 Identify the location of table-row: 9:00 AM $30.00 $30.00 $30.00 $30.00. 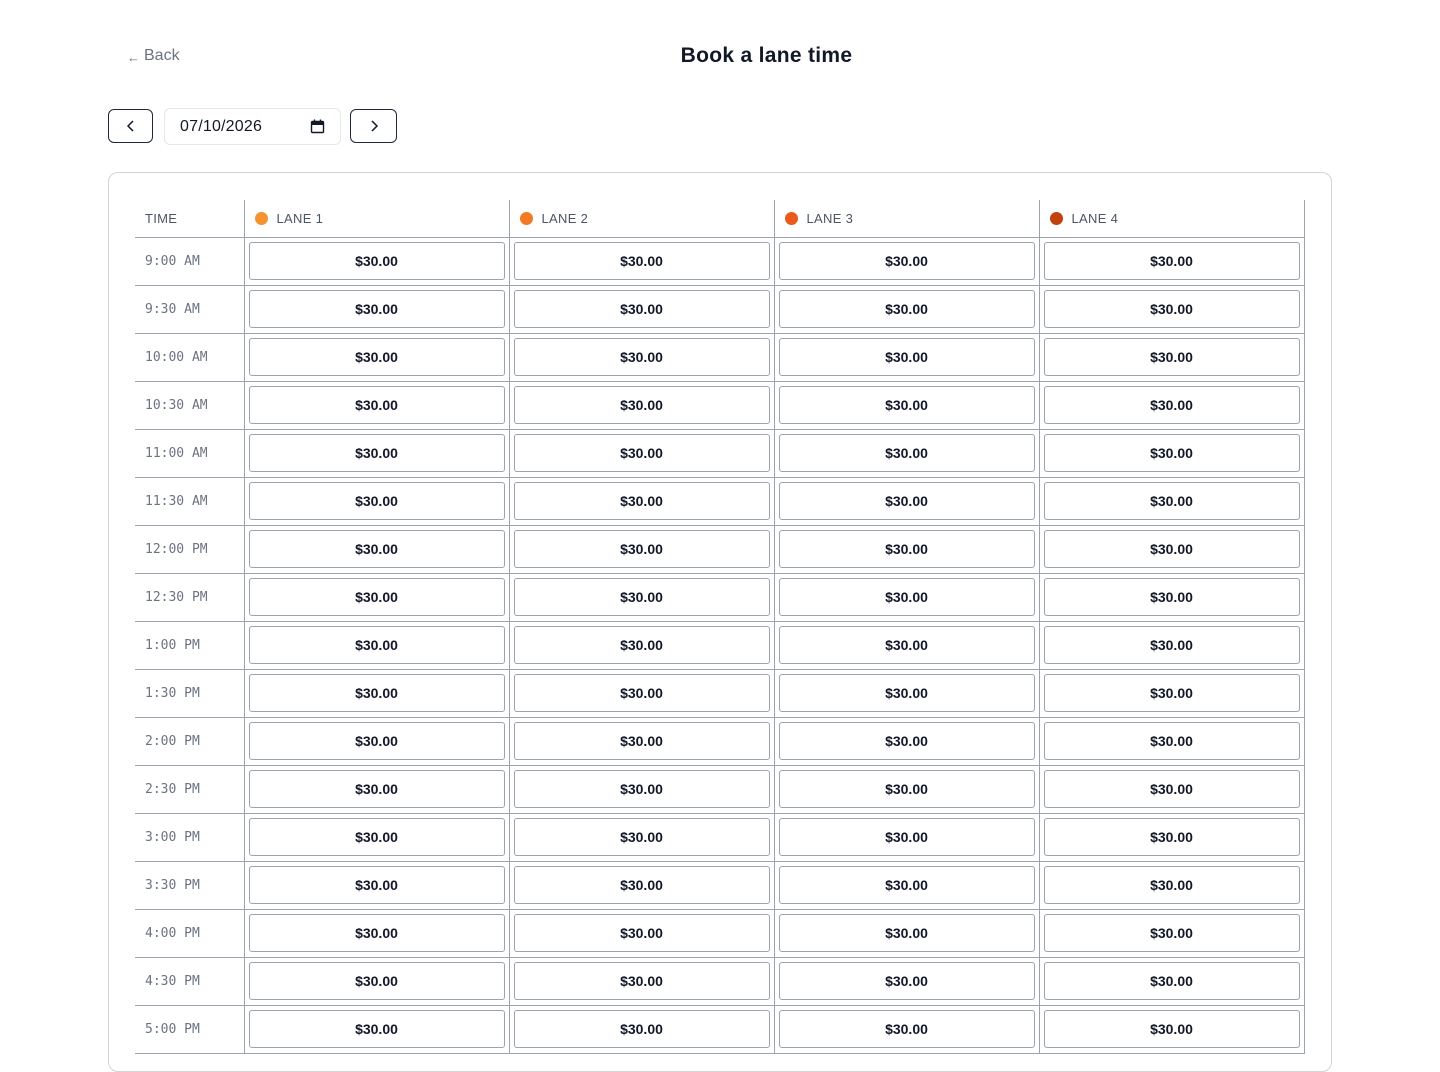
(720, 261).